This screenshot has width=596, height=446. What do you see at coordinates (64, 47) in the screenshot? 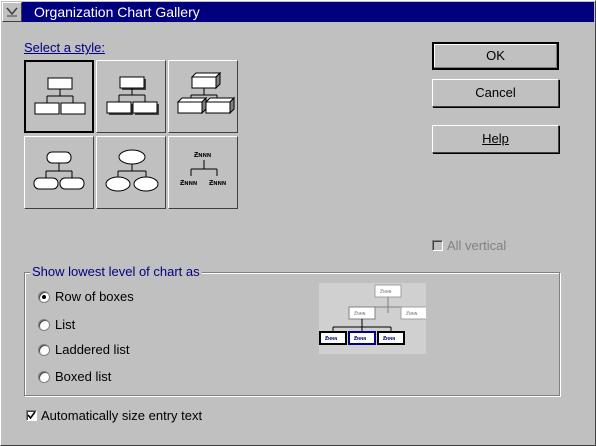
I see `select-style-label: Select a style:` at bounding box center [64, 47].